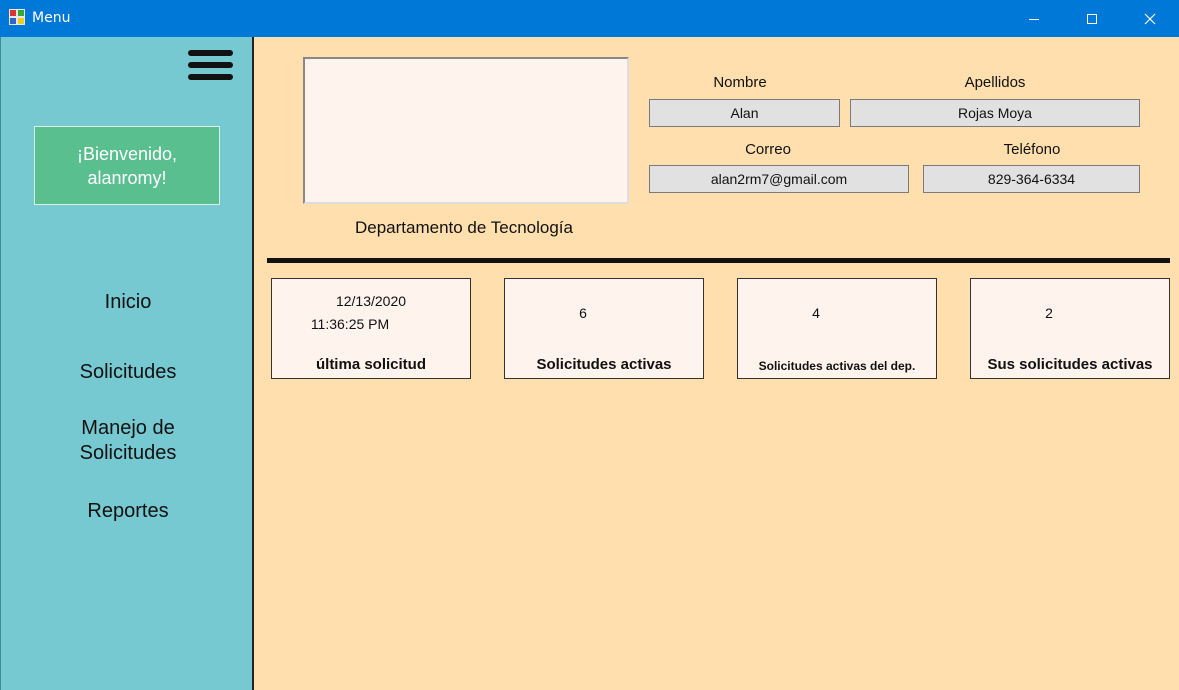 This screenshot has height=690, width=1179. Describe the element at coordinates (1032, 149) in the screenshot. I see `telefono-label: Teléfono` at that location.